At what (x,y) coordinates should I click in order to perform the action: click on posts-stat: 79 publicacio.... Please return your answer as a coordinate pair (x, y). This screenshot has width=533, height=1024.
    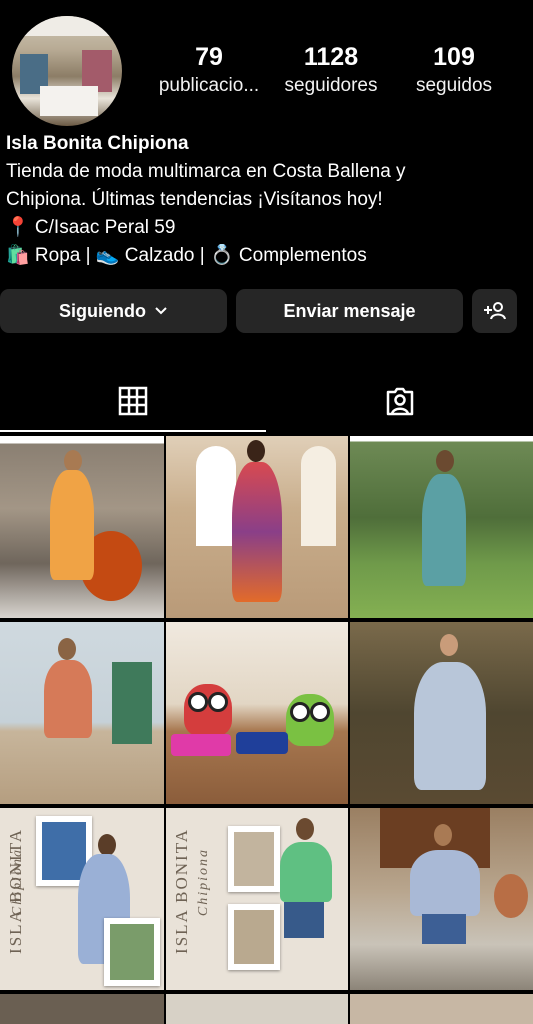
    Looking at the image, I should click on (209, 71).